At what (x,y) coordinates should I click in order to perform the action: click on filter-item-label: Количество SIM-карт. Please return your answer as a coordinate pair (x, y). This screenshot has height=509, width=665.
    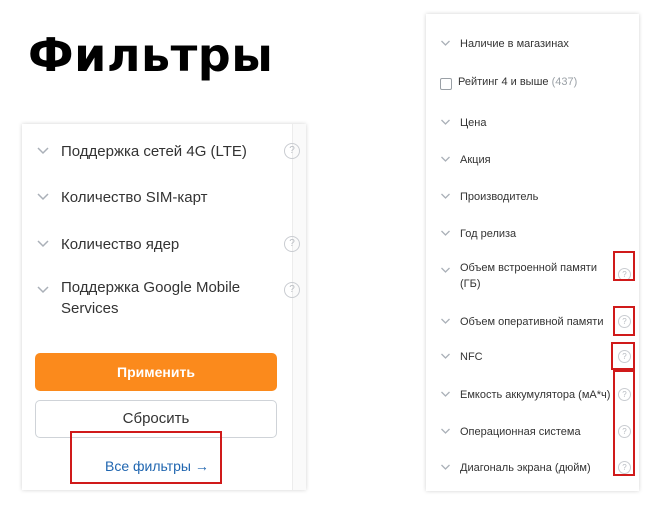
    Looking at the image, I should click on (134, 197).